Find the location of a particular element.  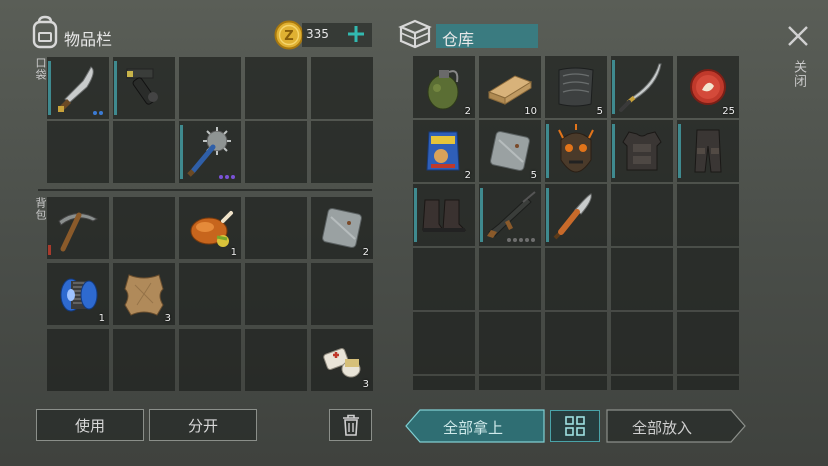

split-button: 分开 is located at coordinates (203, 425).